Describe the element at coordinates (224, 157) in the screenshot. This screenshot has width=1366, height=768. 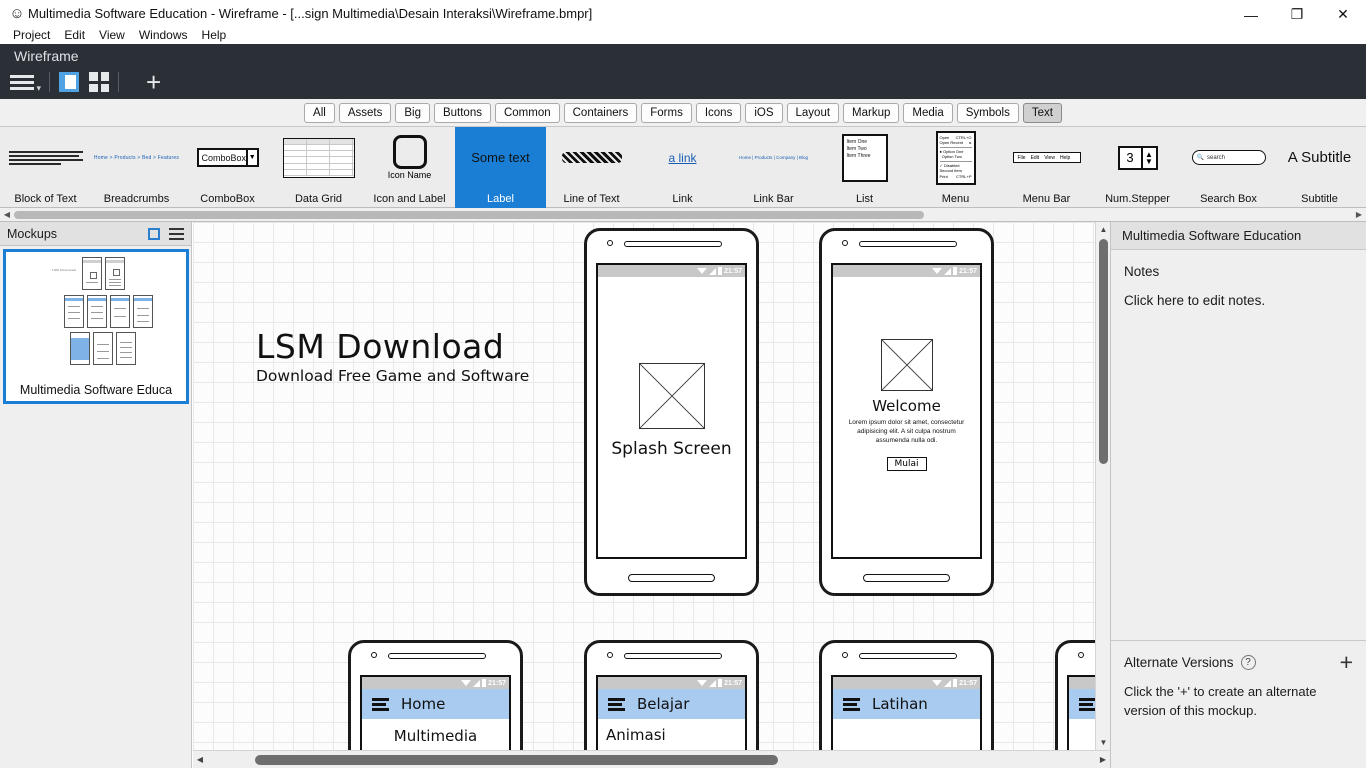
I see `combobox-sample: ComboBox` at that location.